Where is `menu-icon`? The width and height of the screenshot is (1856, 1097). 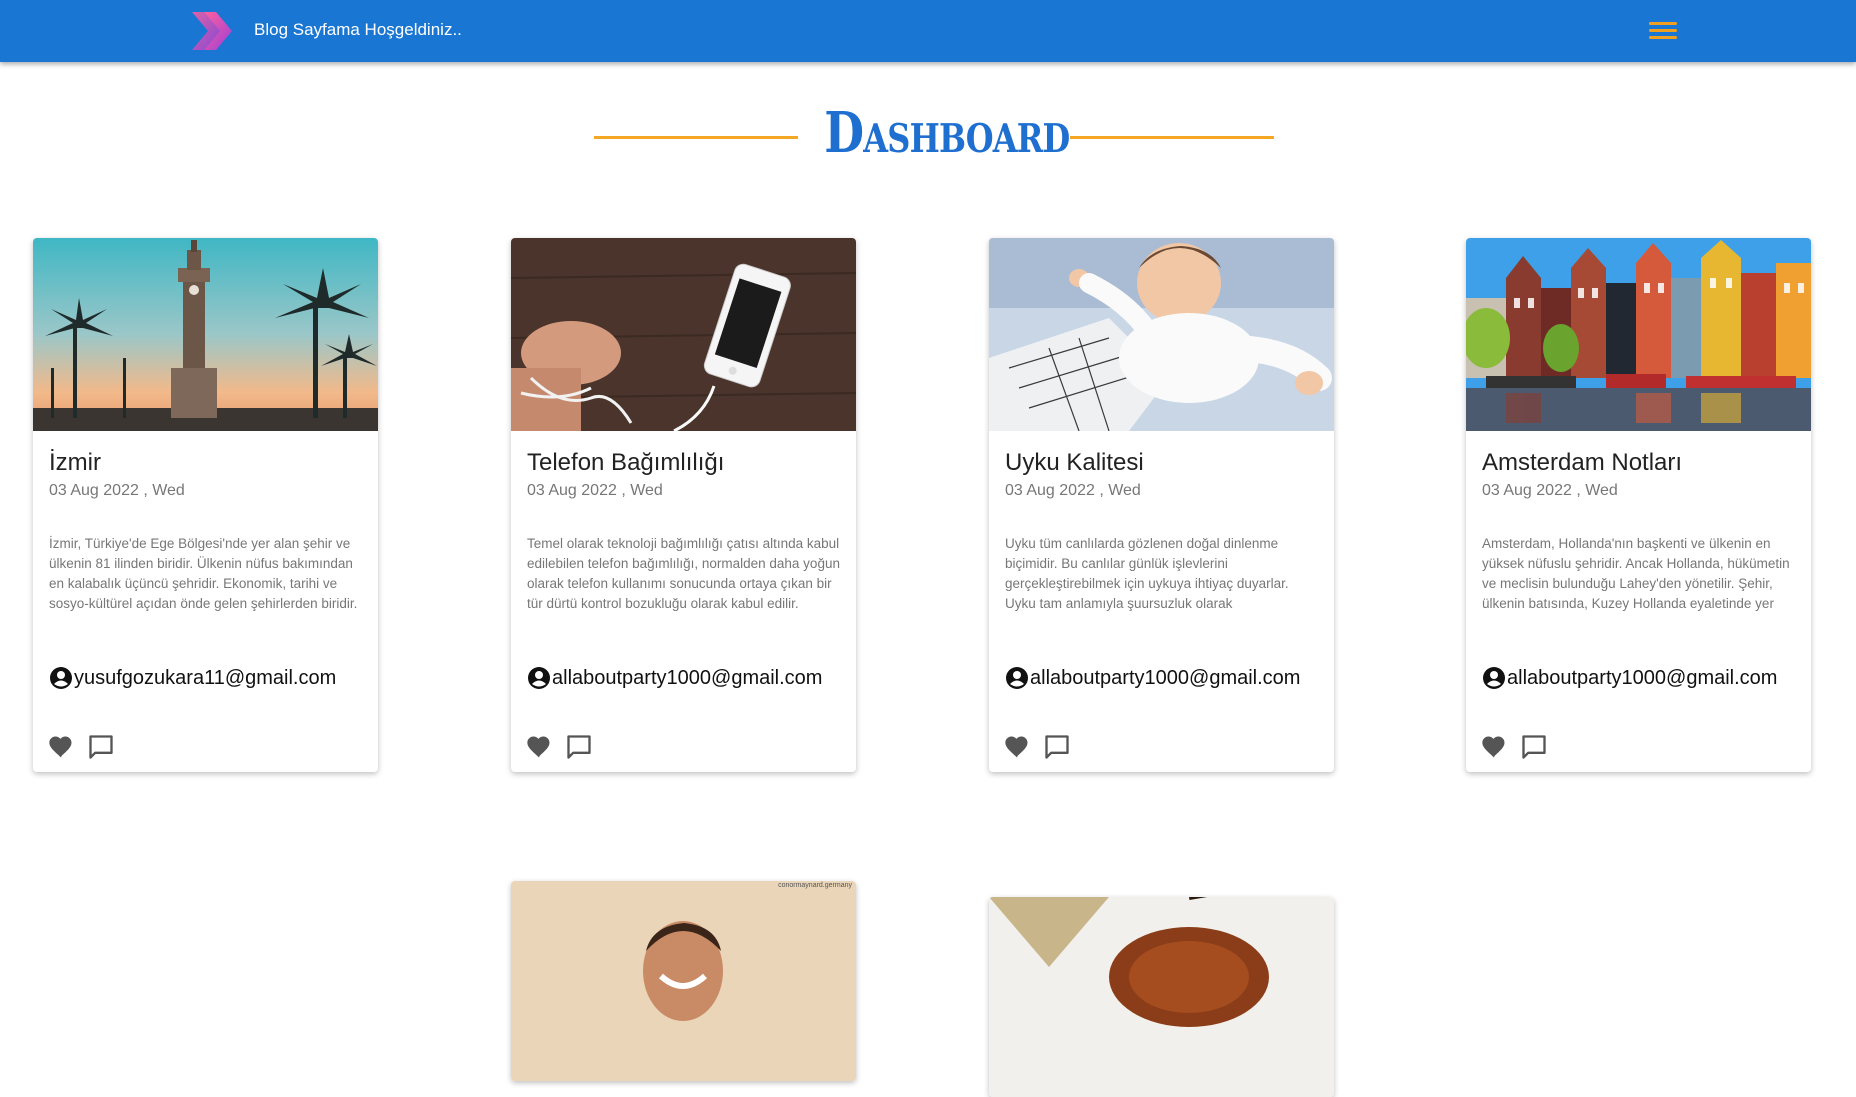 menu-icon is located at coordinates (1663, 23).